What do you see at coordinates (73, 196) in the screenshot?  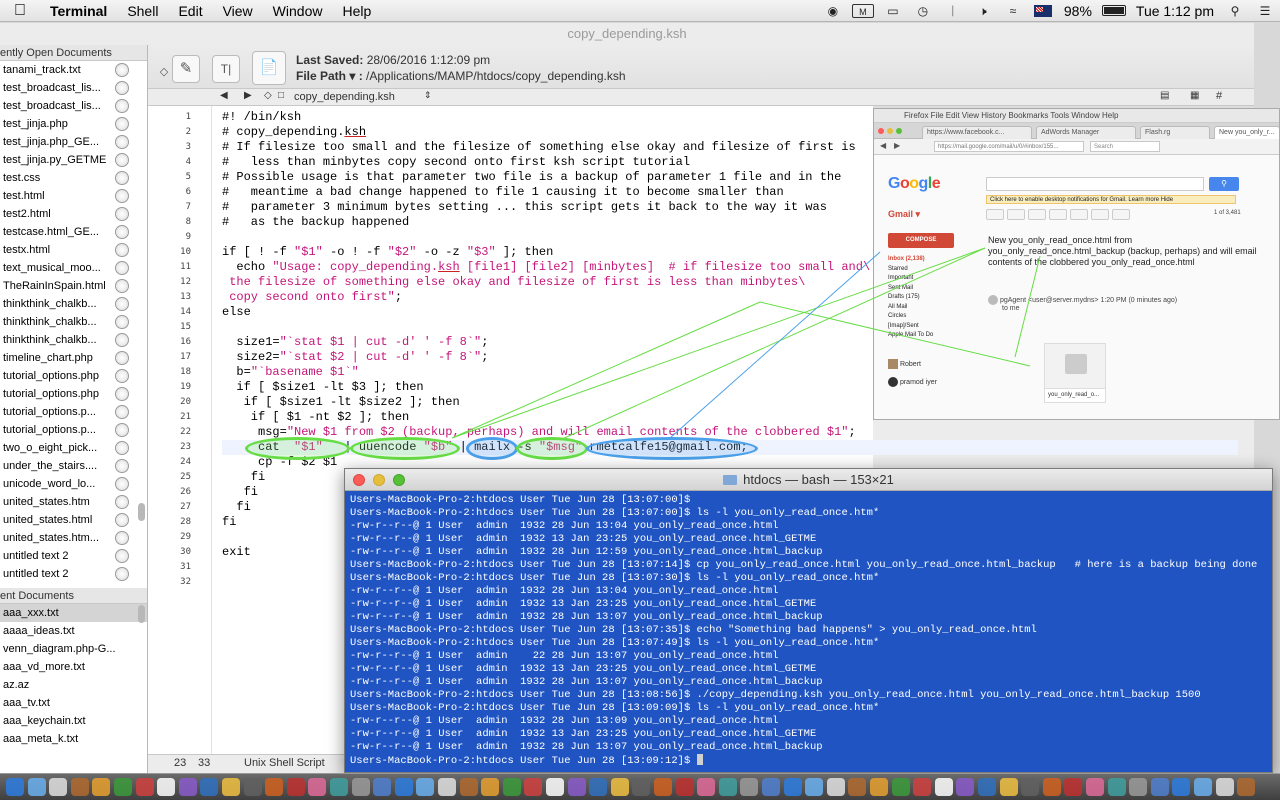 I see `recent-doc-item: test.html` at bounding box center [73, 196].